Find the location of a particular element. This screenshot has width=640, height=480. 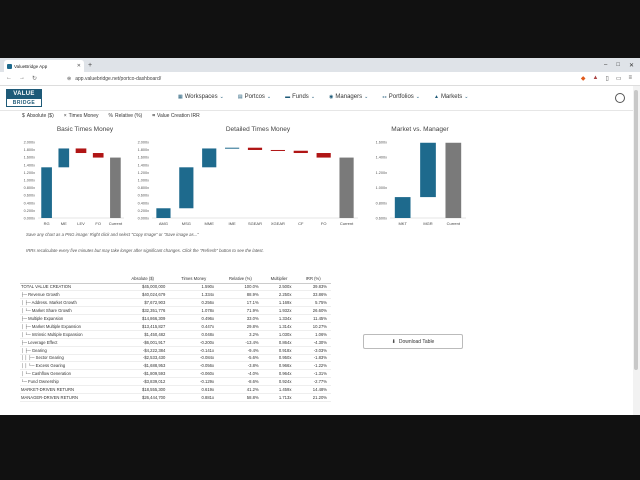

scrollbar-thumb is located at coordinates (636, 230).